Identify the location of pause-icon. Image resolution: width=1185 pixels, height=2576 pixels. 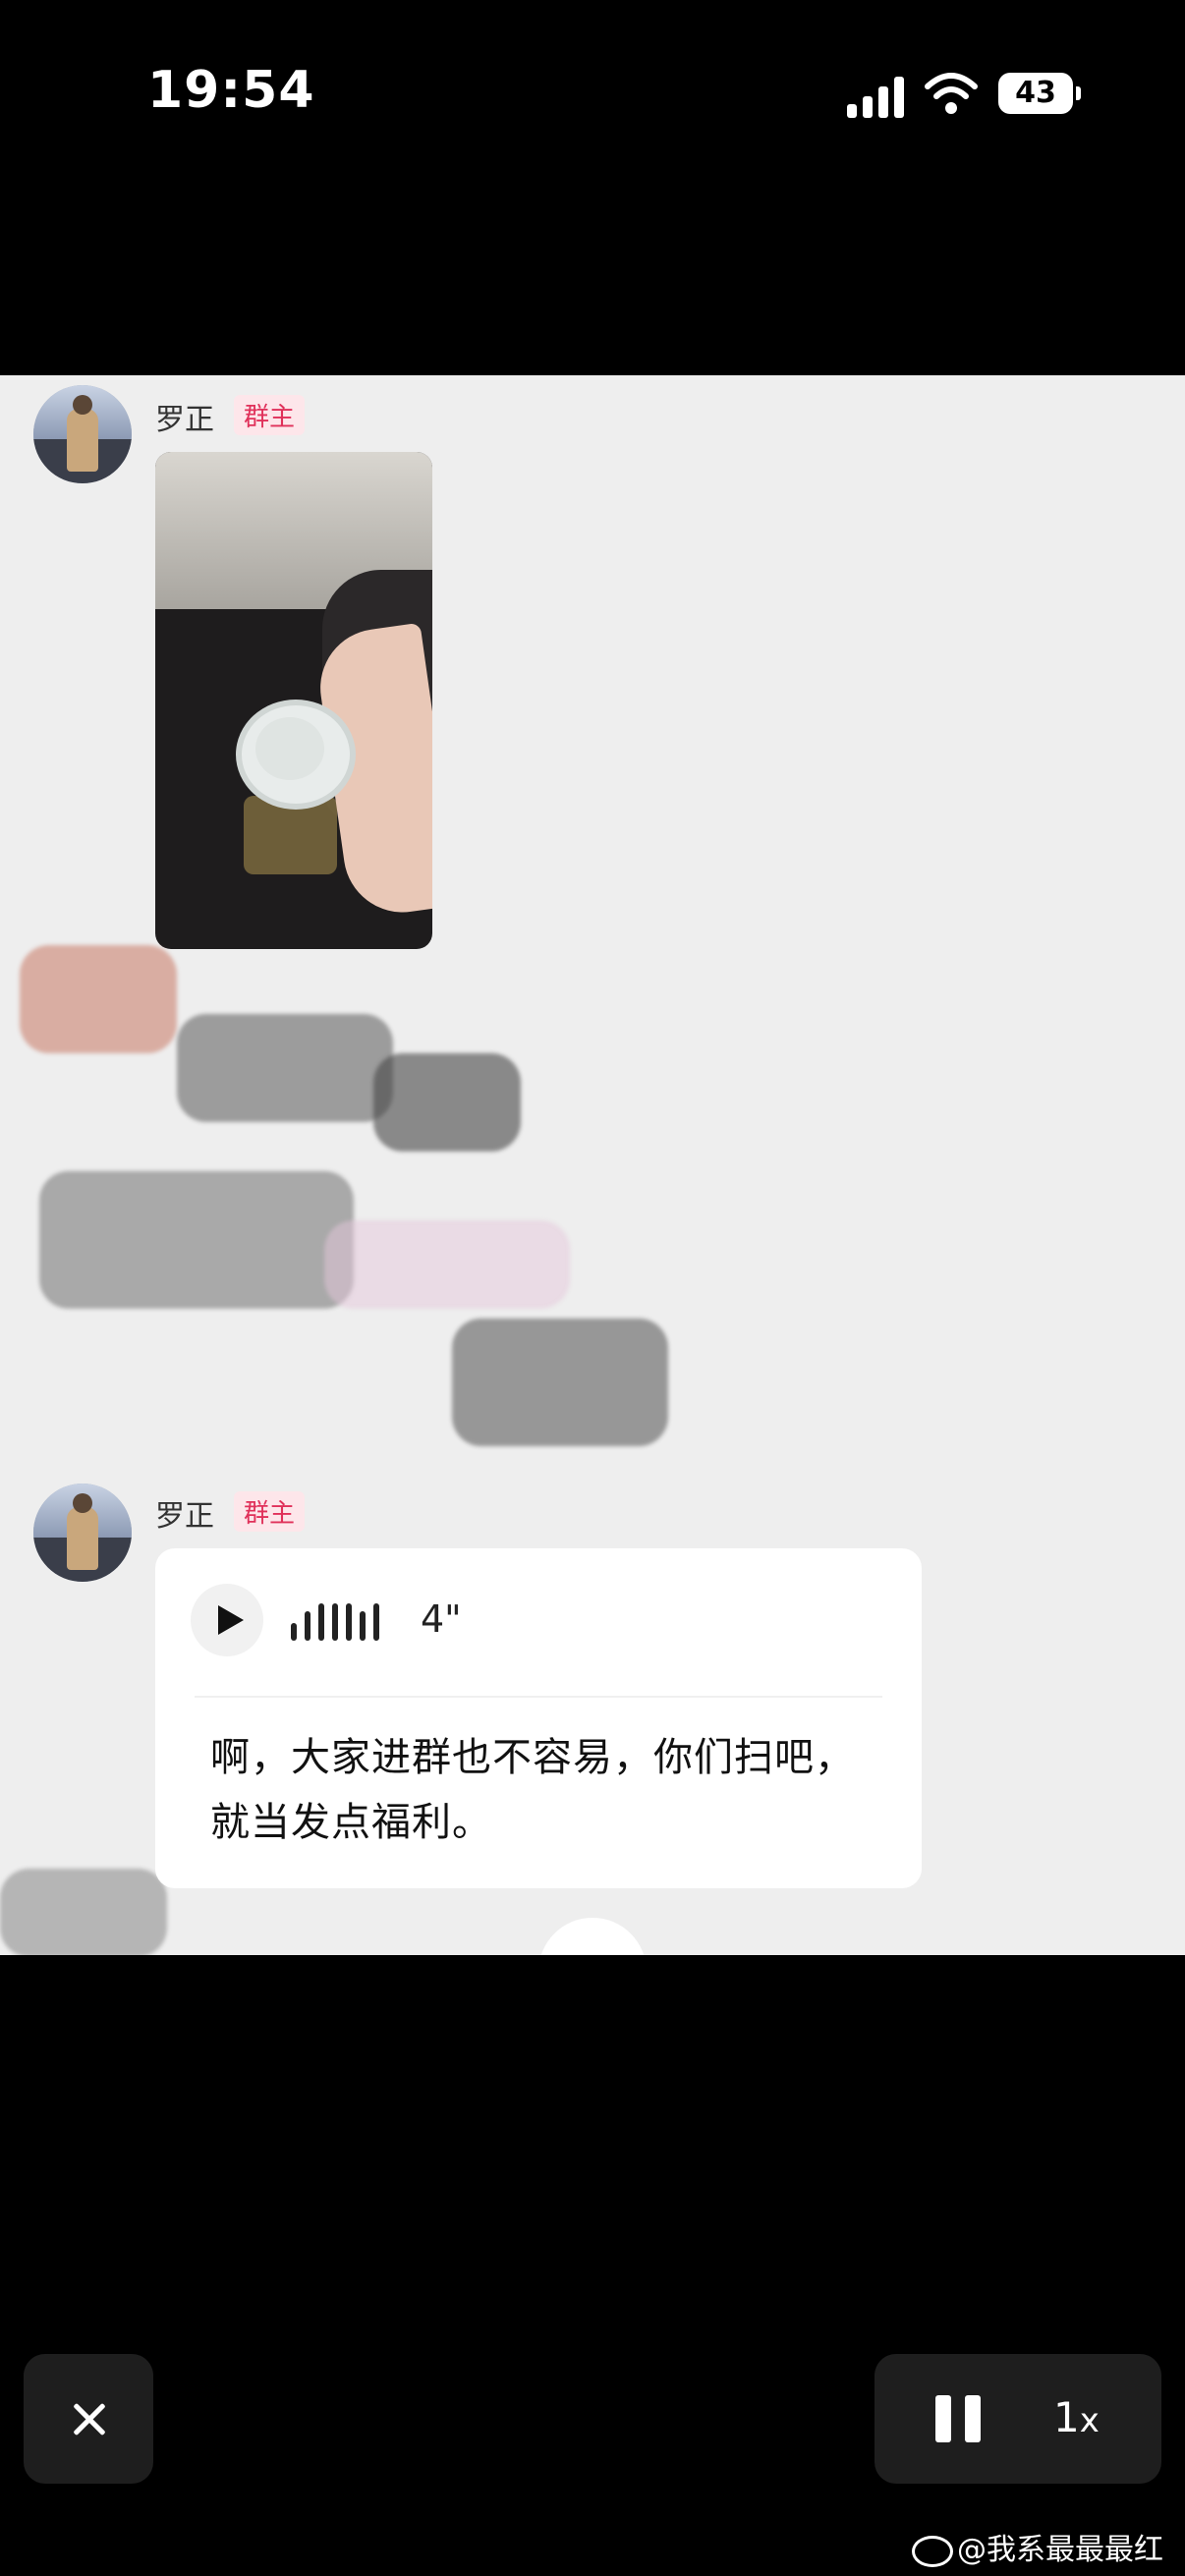
(959, 2418).